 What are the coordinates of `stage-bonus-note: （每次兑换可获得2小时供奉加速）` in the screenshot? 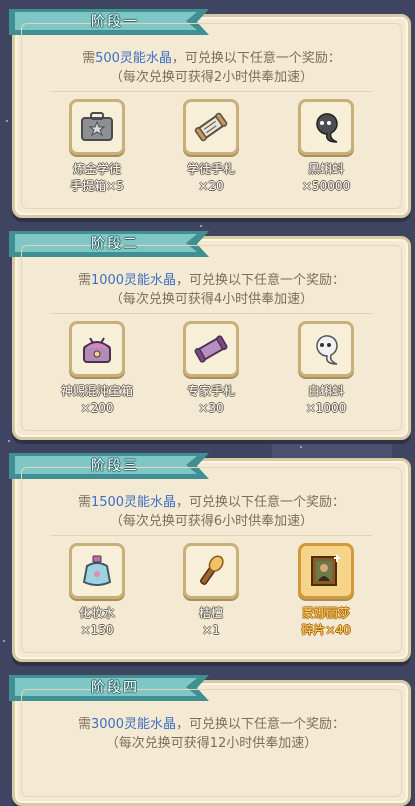 It's located at (211, 77).